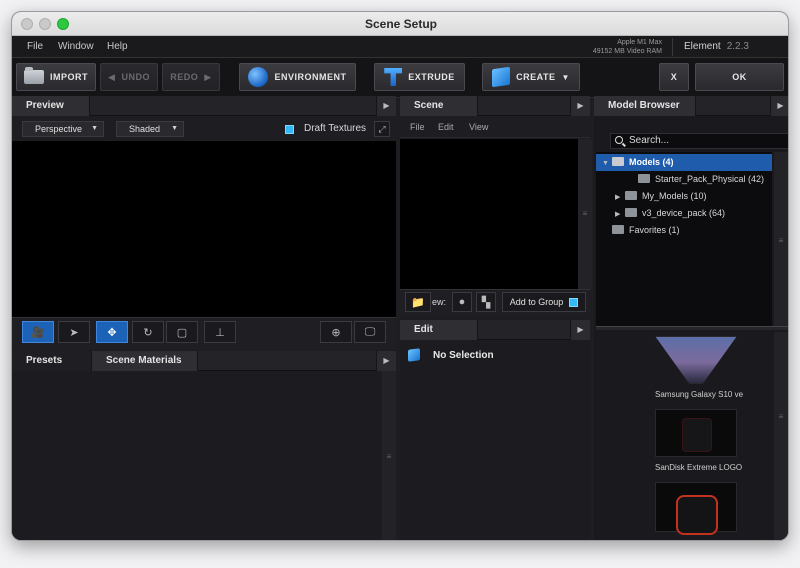 This screenshot has height=568, width=800. What do you see at coordinates (59, 129) in the screenshot?
I see `projection-value: Perspective` at bounding box center [59, 129].